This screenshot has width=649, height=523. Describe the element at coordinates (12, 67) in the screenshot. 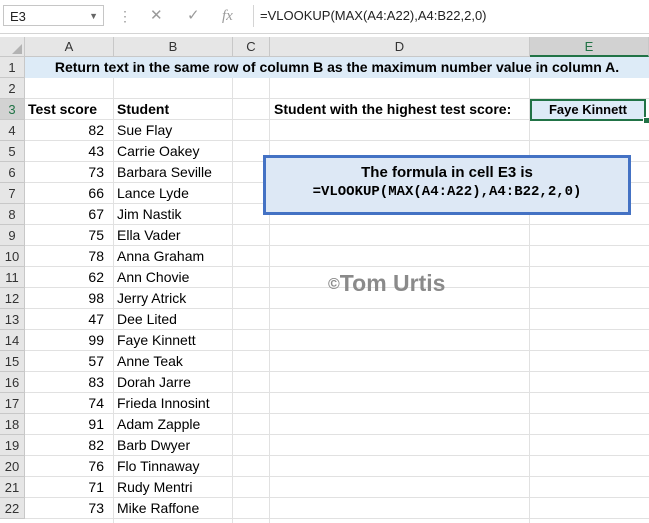

I see `row-header-1: 1` at that location.